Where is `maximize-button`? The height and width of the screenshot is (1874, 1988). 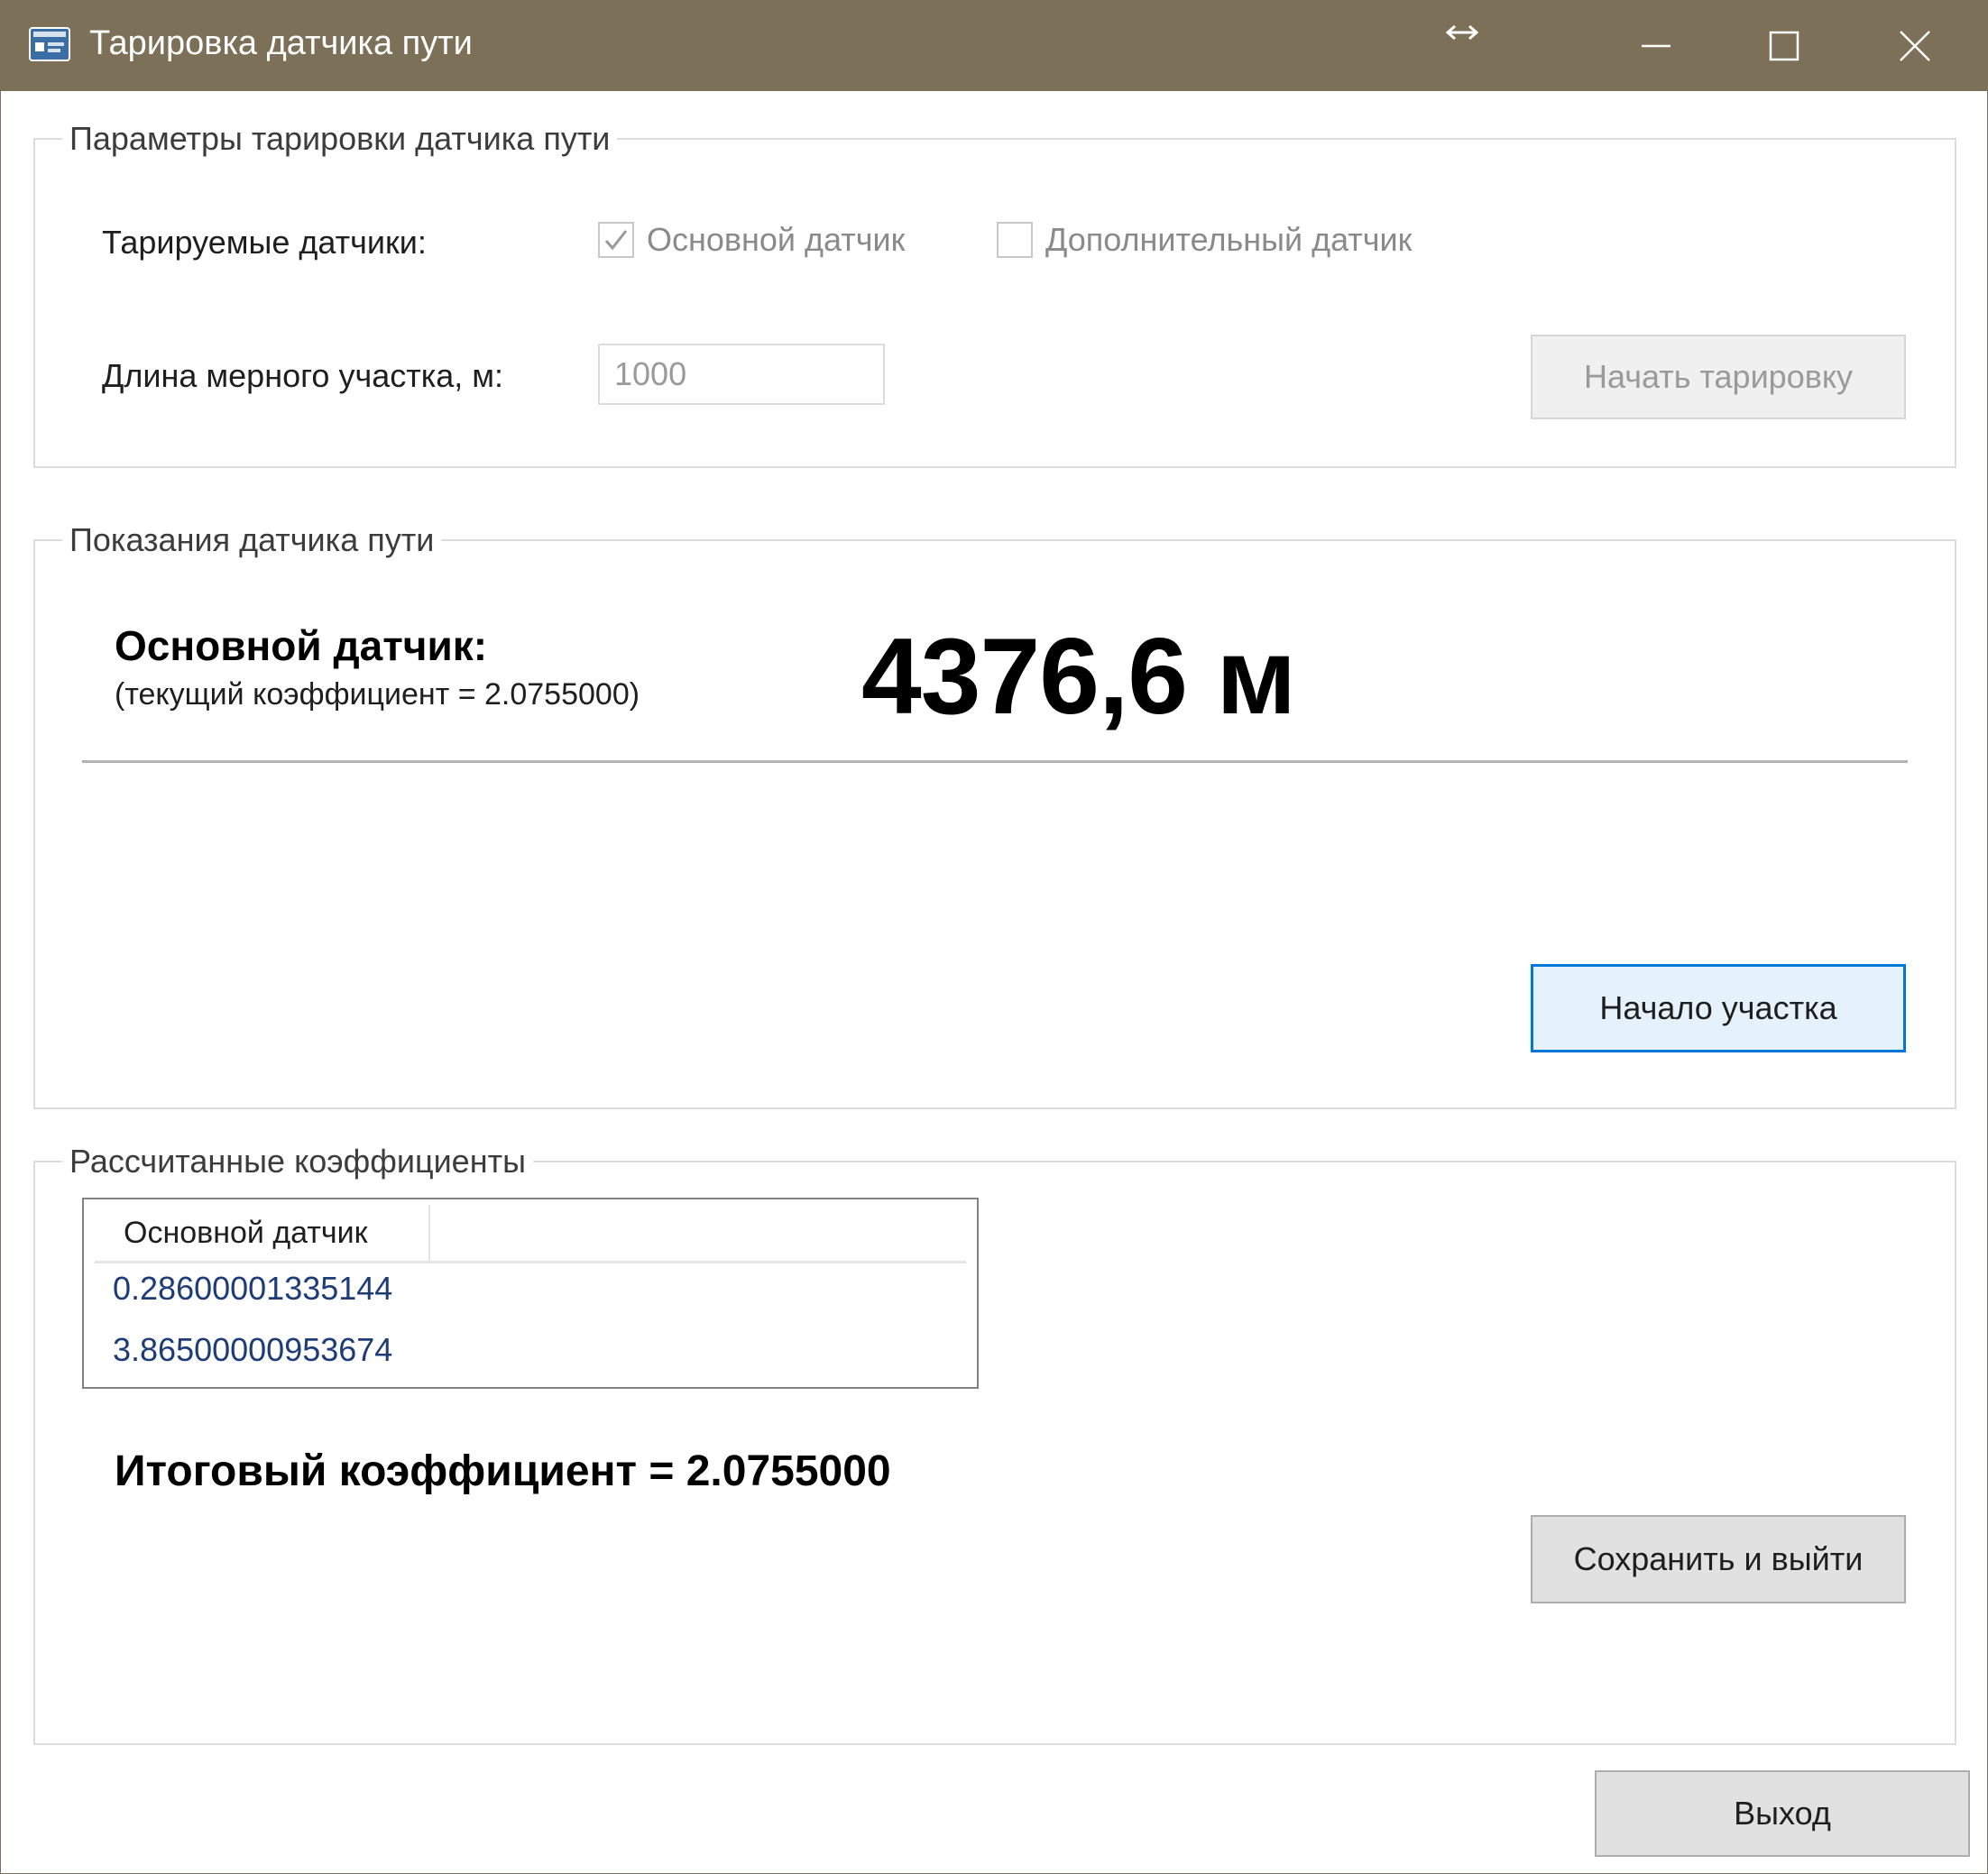
maximize-button is located at coordinates (1784, 46).